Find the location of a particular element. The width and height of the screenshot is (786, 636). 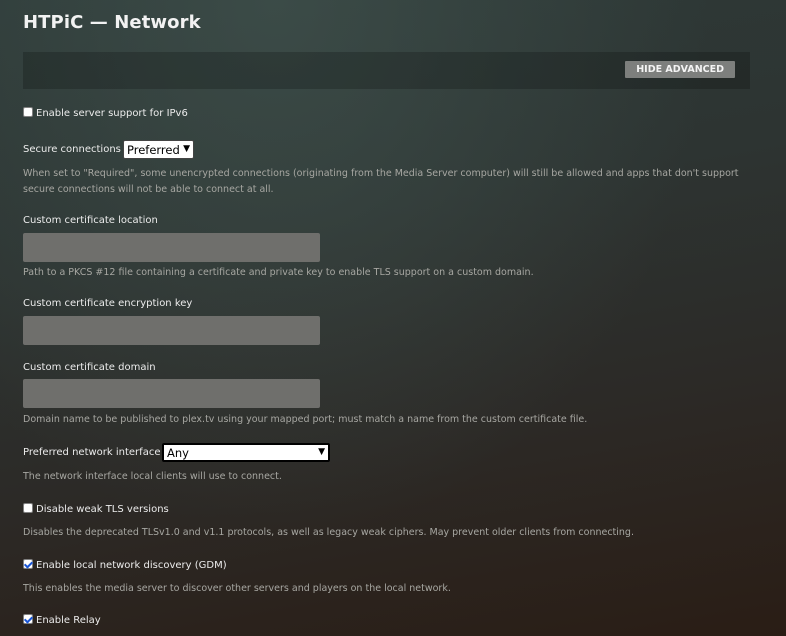

ipv6-setting: Enable server support for IPv6 is located at coordinates (105, 113).